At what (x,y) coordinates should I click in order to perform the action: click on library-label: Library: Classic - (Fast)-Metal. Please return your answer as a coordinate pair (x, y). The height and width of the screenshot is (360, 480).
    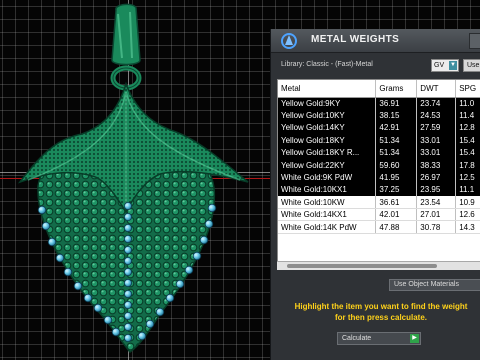
    Looking at the image, I should click on (327, 64).